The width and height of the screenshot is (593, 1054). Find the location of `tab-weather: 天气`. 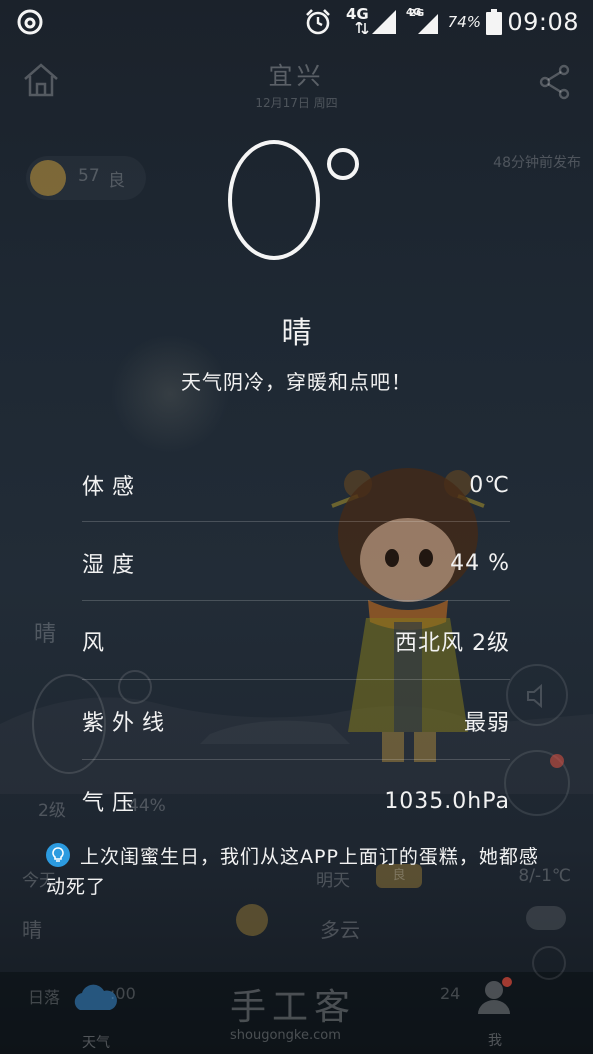

tab-weather: 天气 is located at coordinates (95, 1014).